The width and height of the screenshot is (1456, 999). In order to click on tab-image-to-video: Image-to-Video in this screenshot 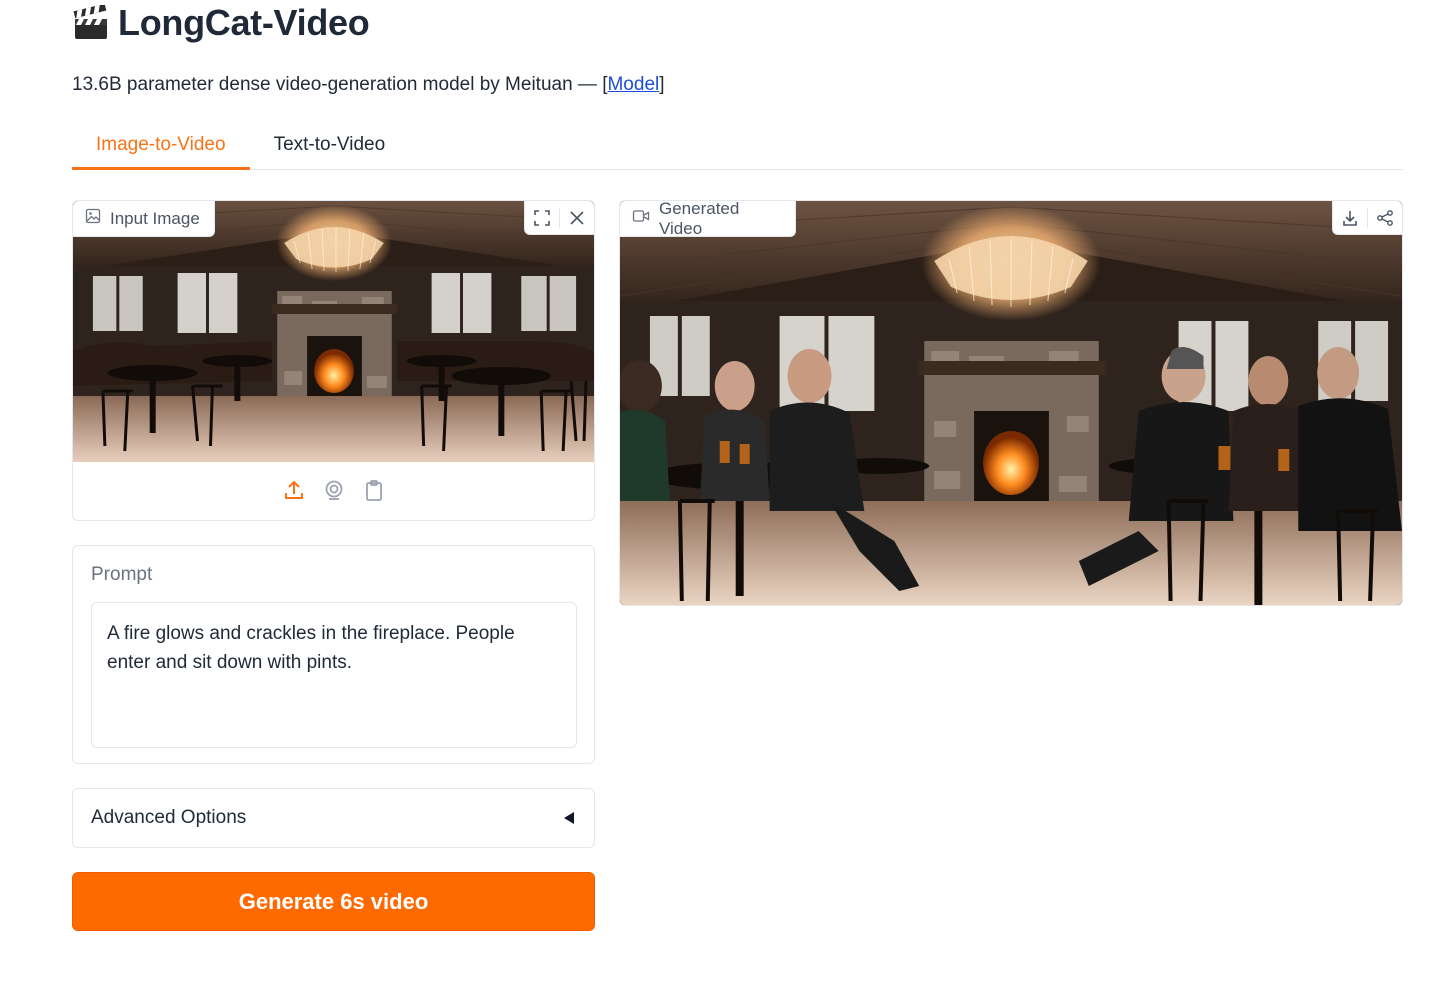, I will do `click(161, 148)`.